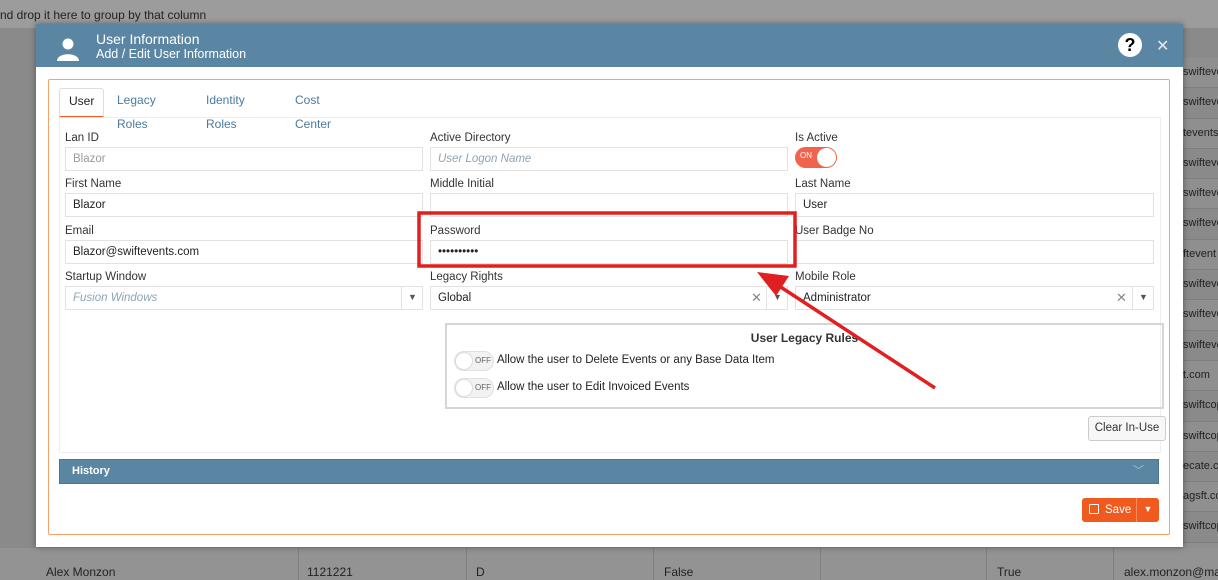 The width and height of the screenshot is (1218, 580). Describe the element at coordinates (609, 159) in the screenshot. I see `active-directory-input: User Logon Name` at that location.